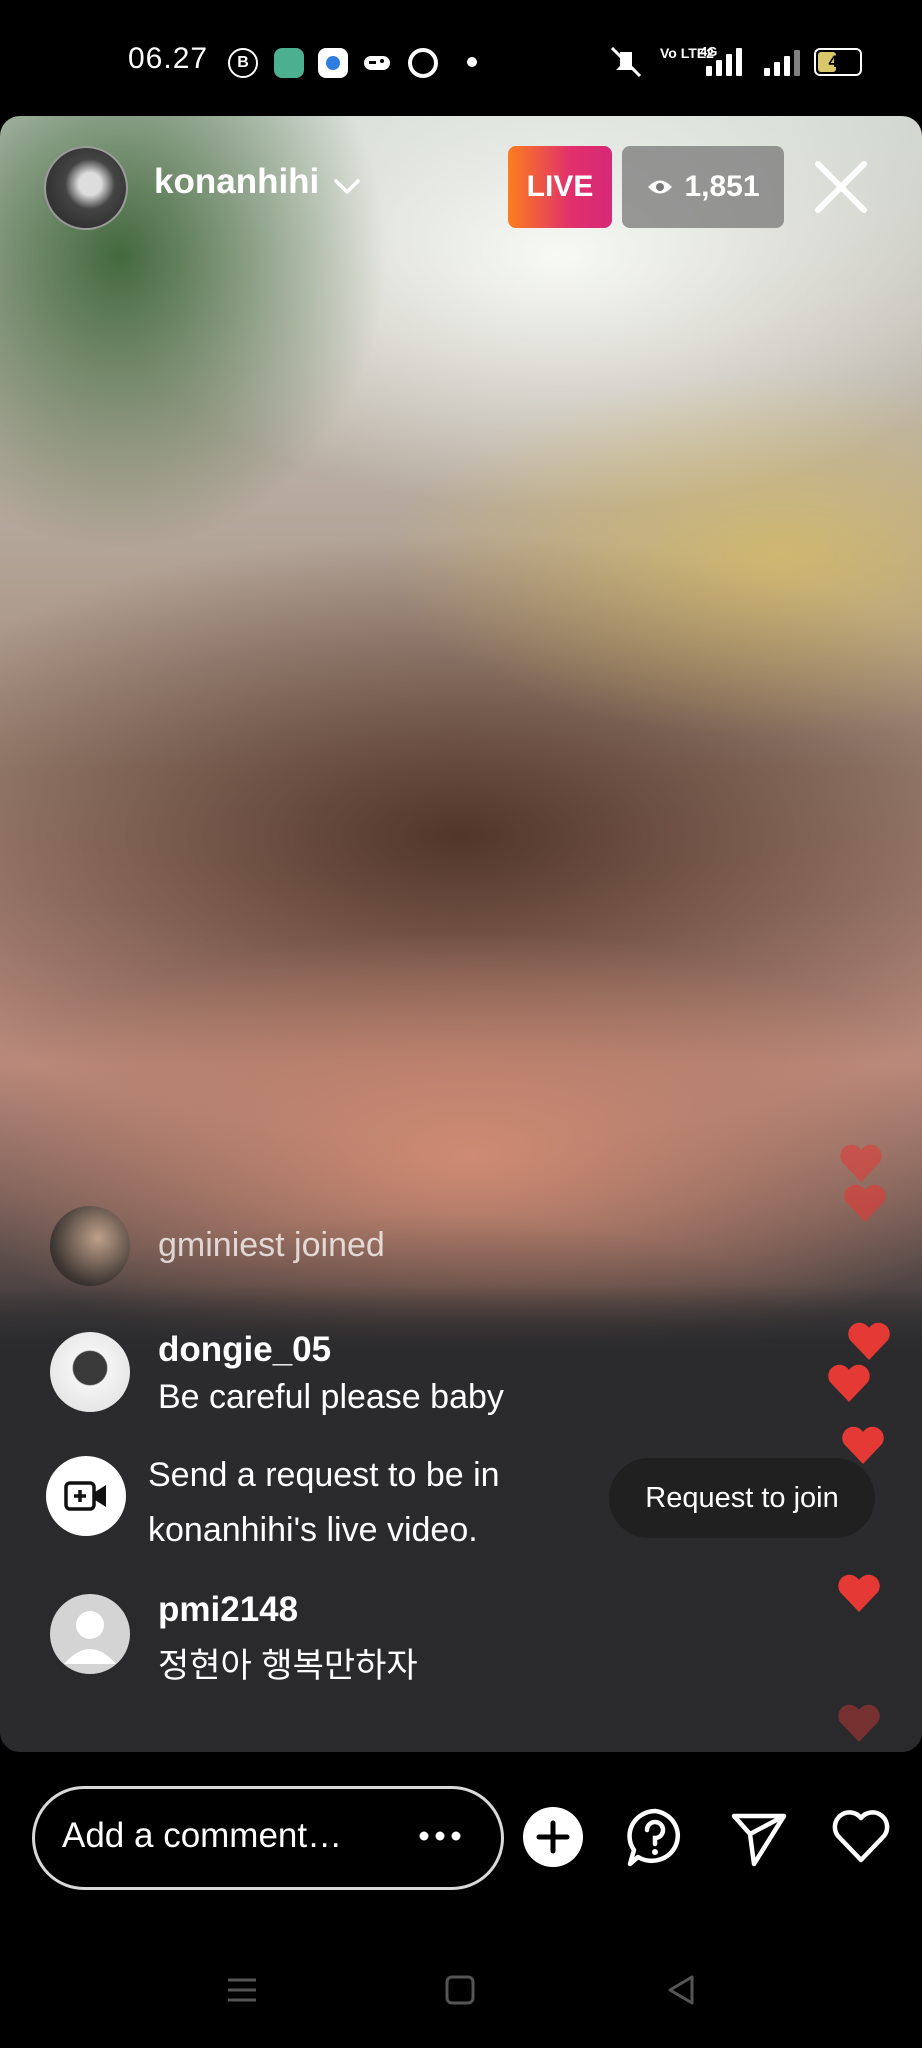 This screenshot has width=922, height=2048. I want to click on circle-app-icon, so click(423, 63).